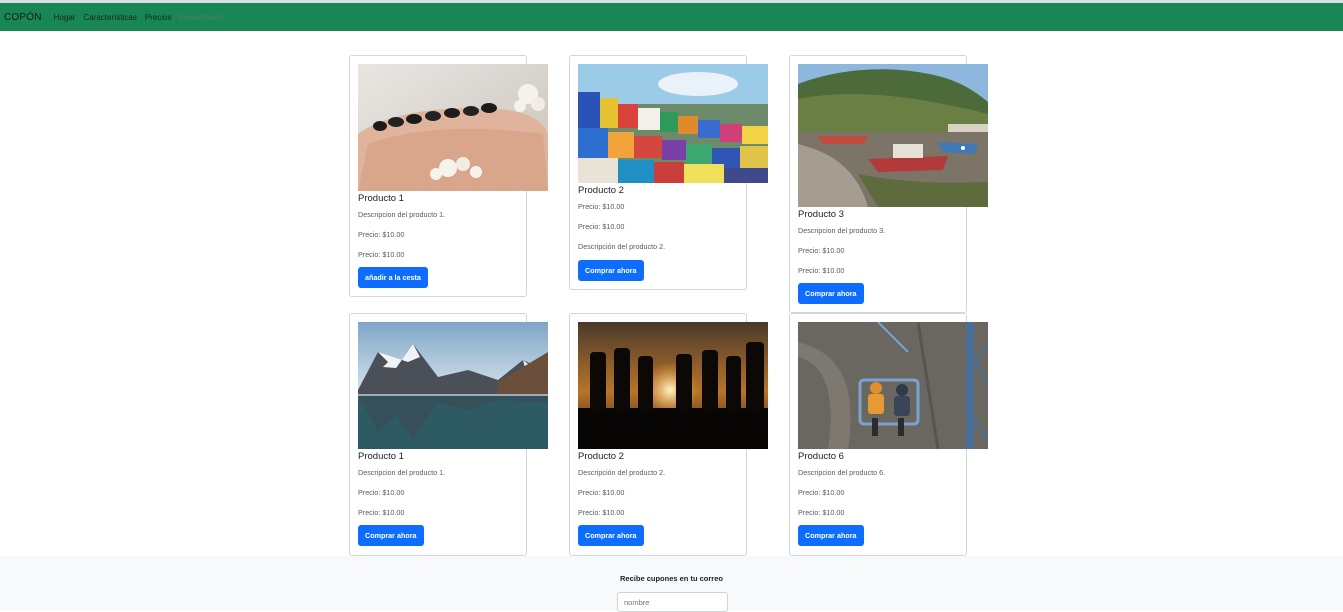 The image size is (1343, 612). Describe the element at coordinates (821, 214) in the screenshot. I see `product-title: Producto 3` at that location.